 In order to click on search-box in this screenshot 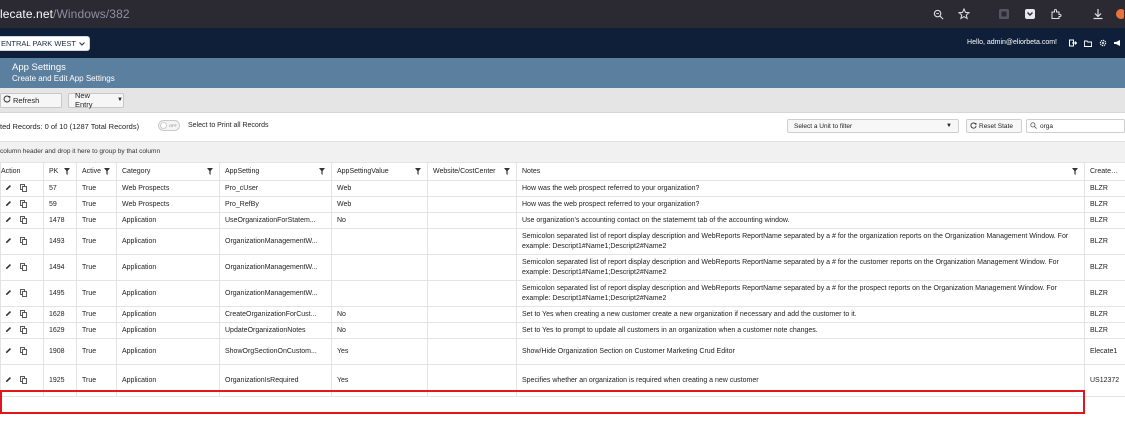, I will do `click(1075, 126)`.